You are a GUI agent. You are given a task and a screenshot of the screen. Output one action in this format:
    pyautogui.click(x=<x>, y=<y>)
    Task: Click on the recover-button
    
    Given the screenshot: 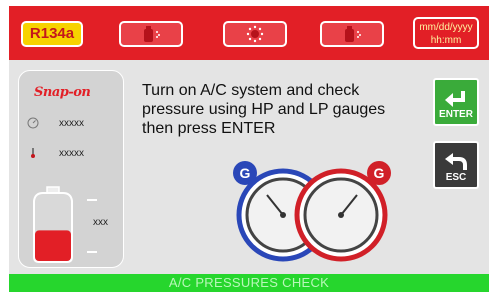 What is the action you would take?
    pyautogui.click(x=151, y=34)
    